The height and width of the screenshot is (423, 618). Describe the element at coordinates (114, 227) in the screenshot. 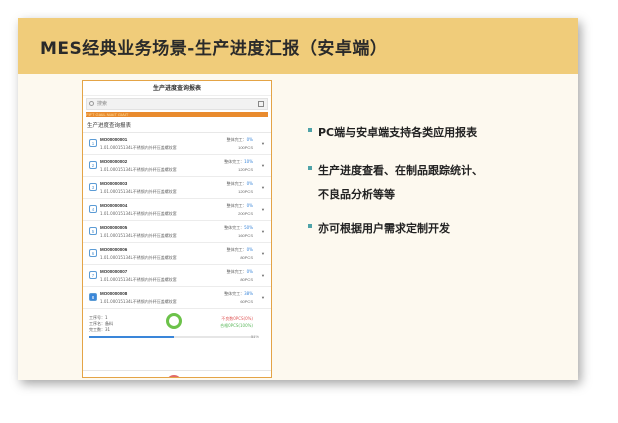

I see `order-code: MO00000005` at that location.